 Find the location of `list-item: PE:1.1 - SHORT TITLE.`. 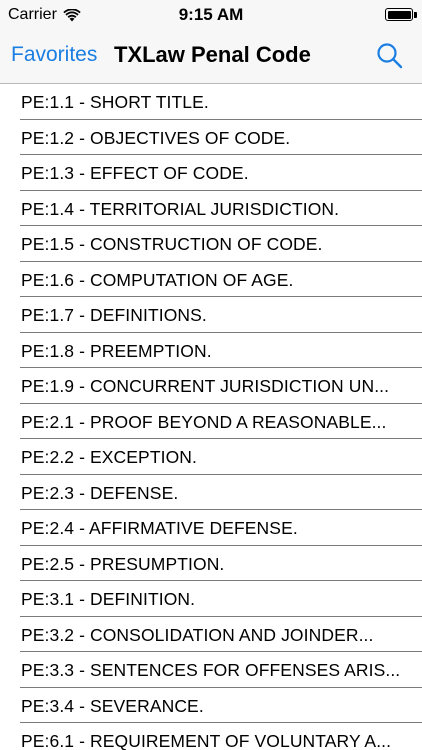

list-item: PE:1.1 - SHORT TITLE. is located at coordinates (211, 102).